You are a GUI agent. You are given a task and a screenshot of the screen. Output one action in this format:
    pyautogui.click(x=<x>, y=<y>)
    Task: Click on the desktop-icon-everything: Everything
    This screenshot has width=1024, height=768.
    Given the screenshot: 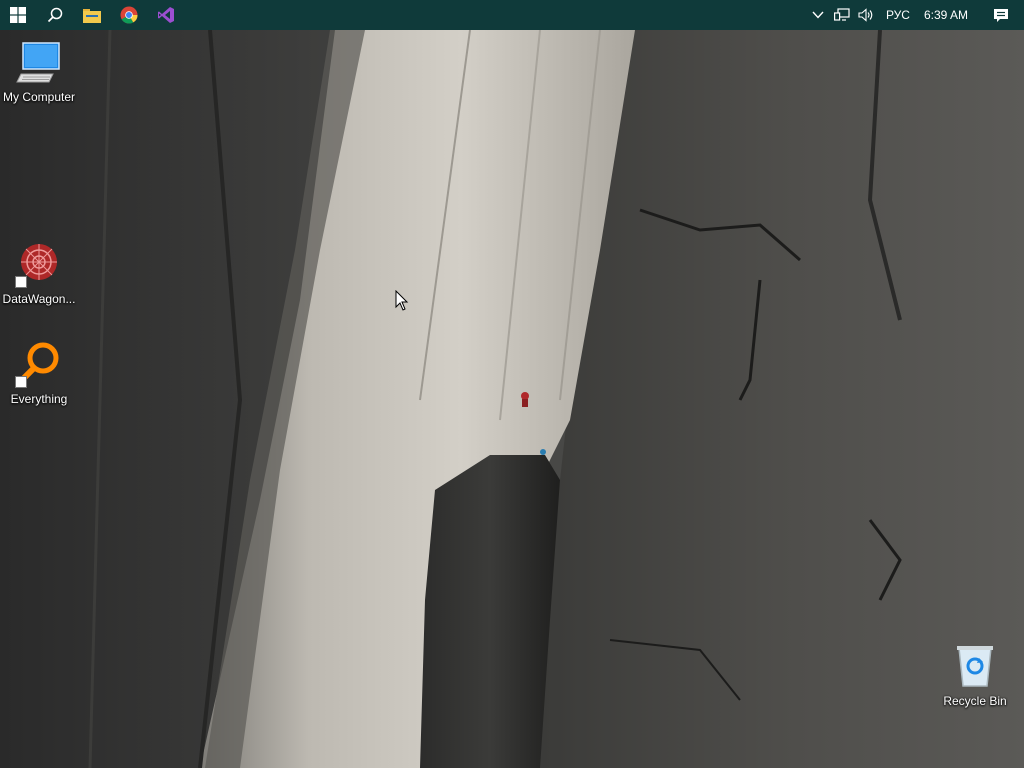 What is the action you would take?
    pyautogui.click(x=39, y=373)
    